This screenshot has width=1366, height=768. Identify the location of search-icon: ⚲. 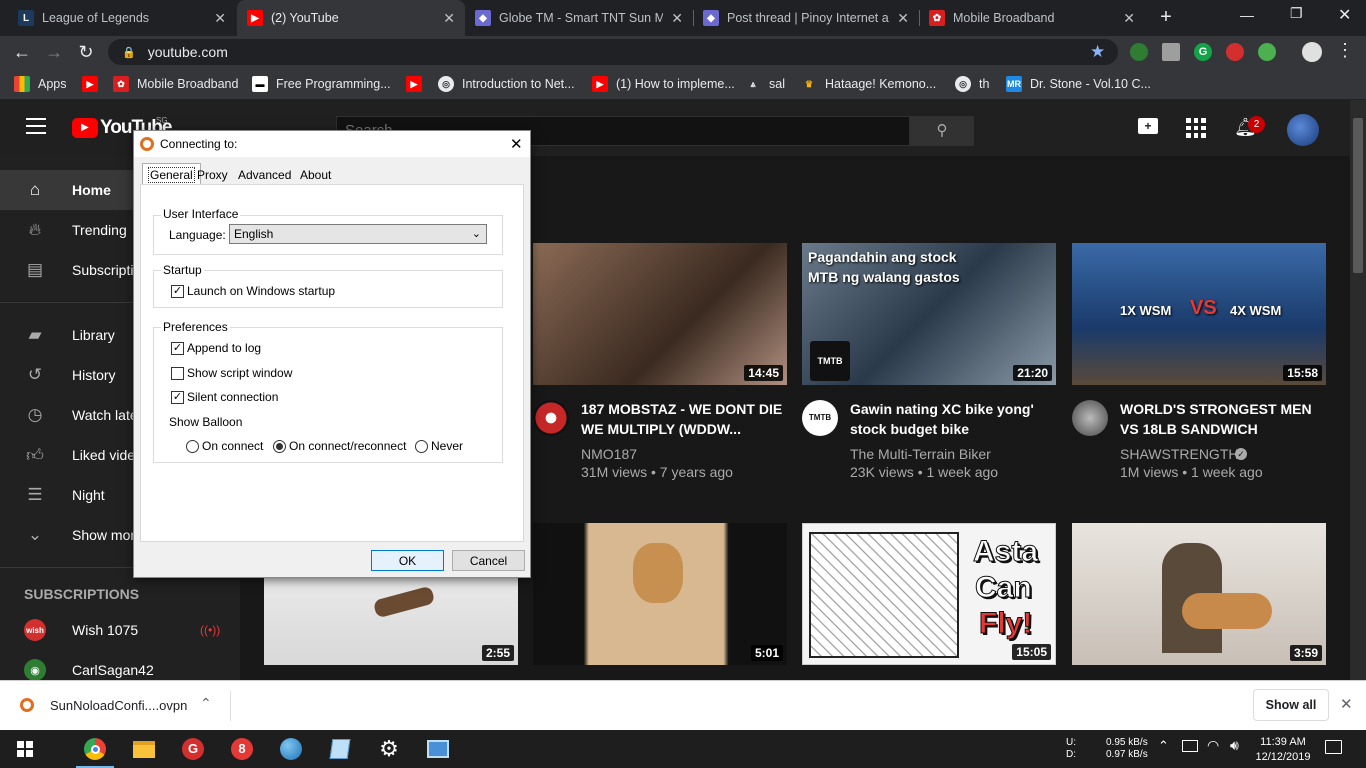
(942, 131).